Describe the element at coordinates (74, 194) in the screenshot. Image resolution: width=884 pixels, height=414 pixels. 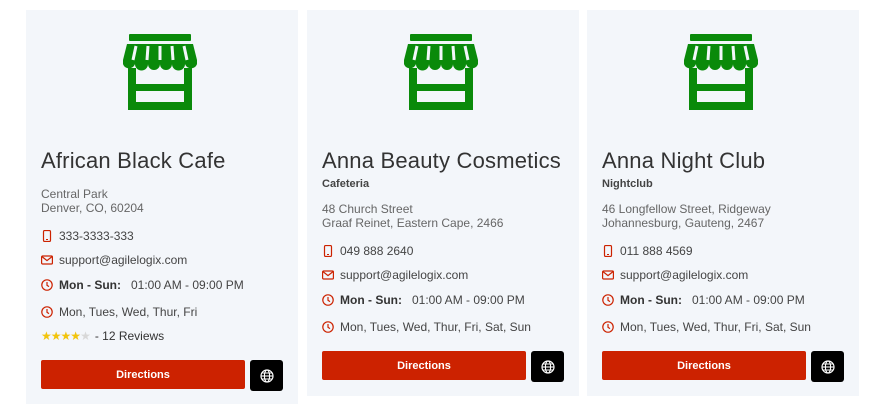
I see `address-line: Central Park` at that location.